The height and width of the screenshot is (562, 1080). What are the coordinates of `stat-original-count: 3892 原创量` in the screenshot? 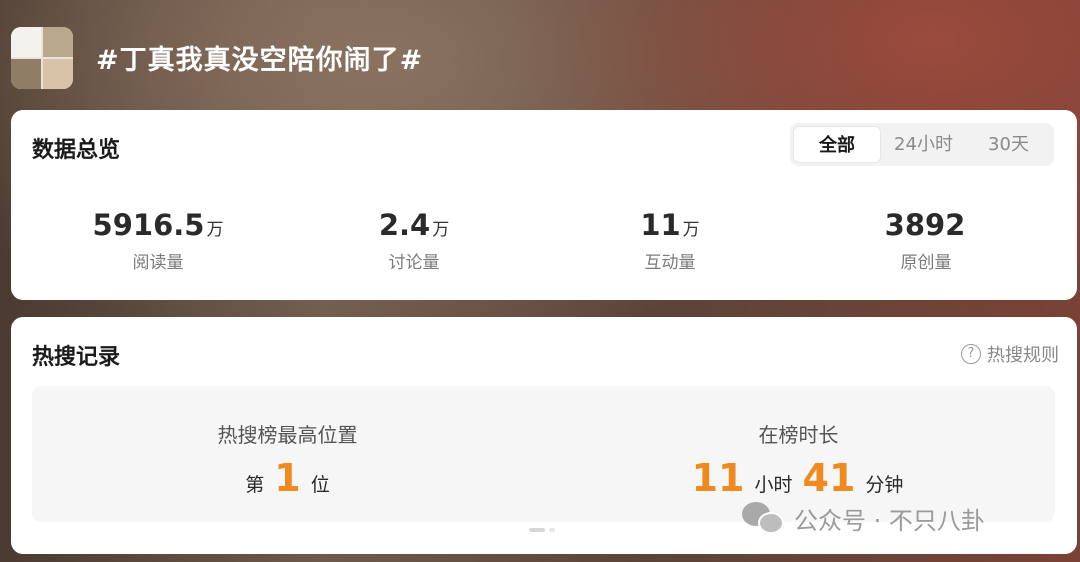 It's located at (926, 240).